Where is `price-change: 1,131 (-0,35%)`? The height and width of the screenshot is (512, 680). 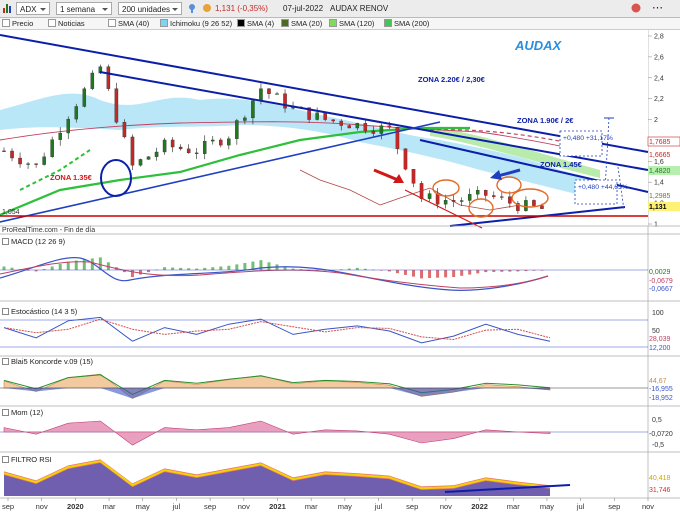
price-change: 1,131 (-0,35%) is located at coordinates (241, 8).